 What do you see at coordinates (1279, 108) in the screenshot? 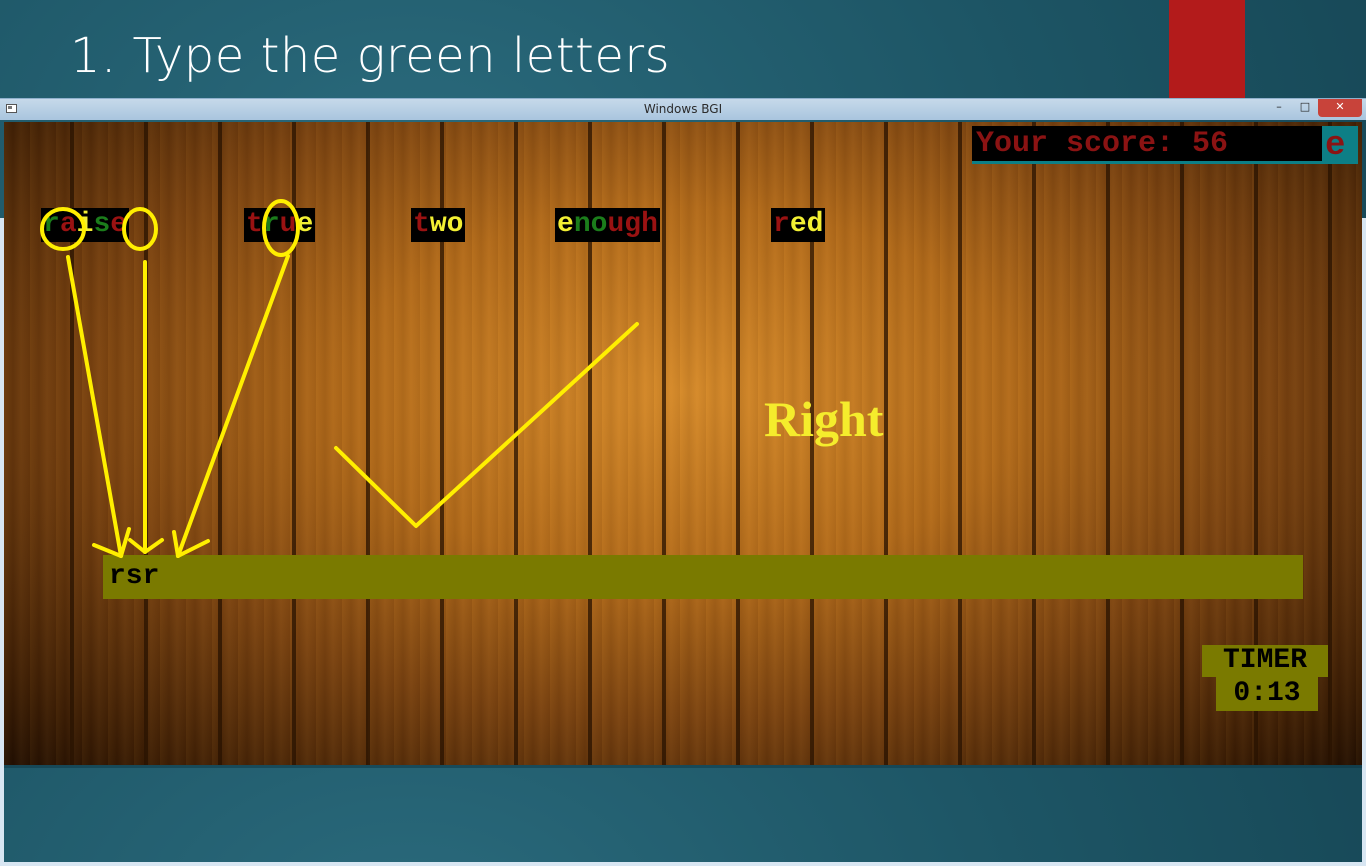
I see `minimize-button: –` at bounding box center [1279, 108].